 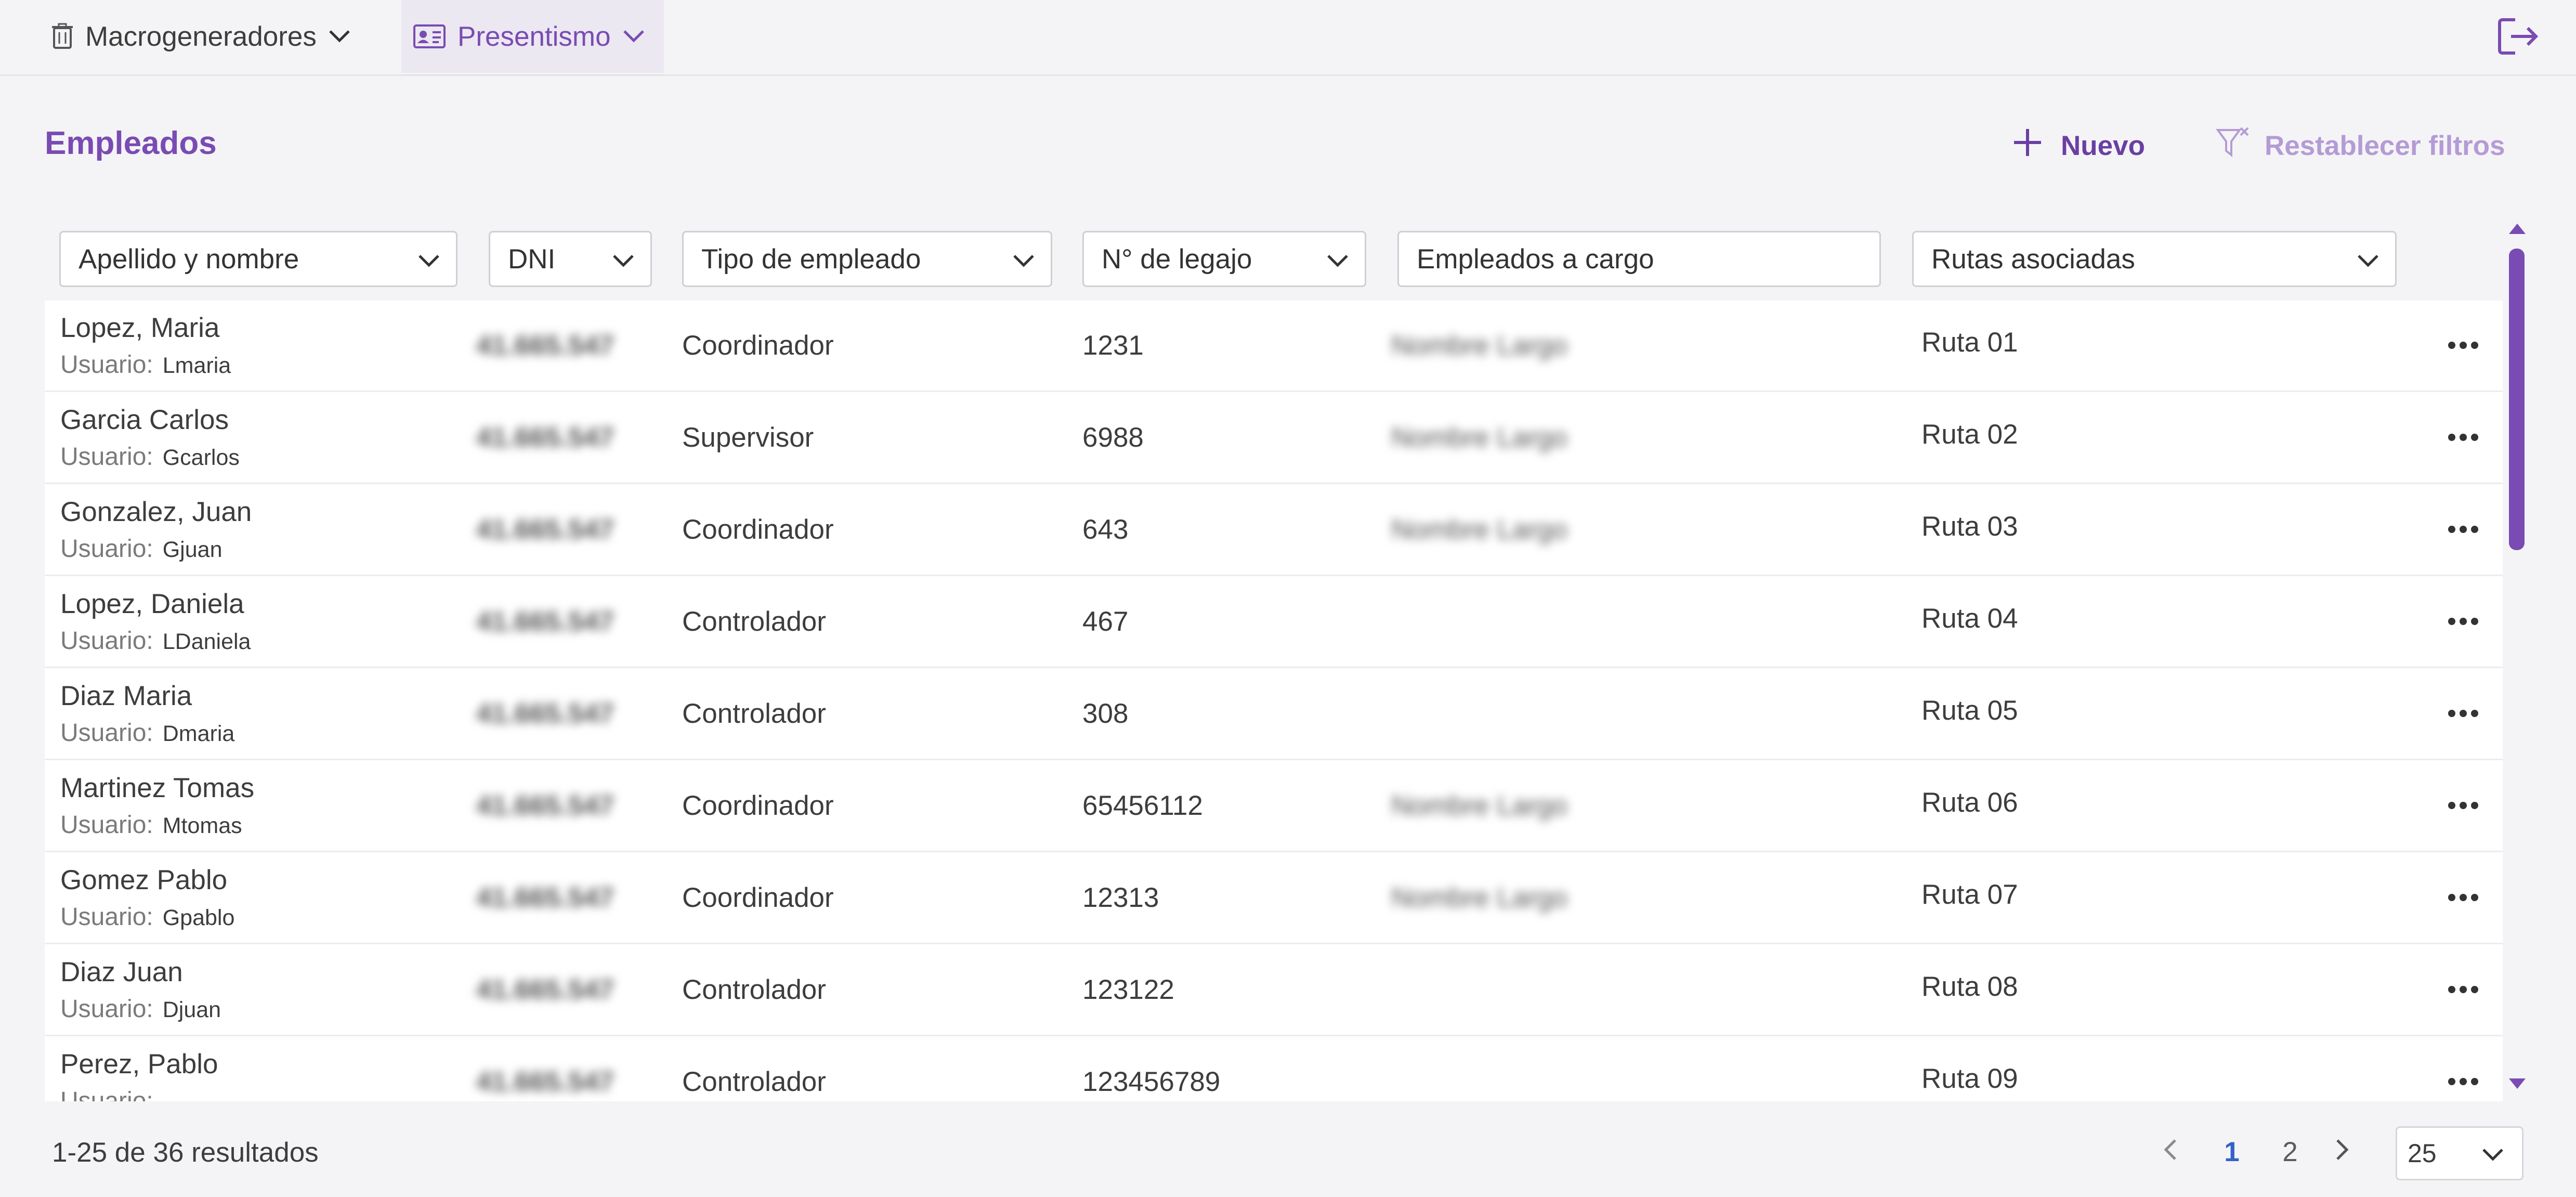 I want to click on filter-tipo-select: Tipo de empleado, so click(x=867, y=259).